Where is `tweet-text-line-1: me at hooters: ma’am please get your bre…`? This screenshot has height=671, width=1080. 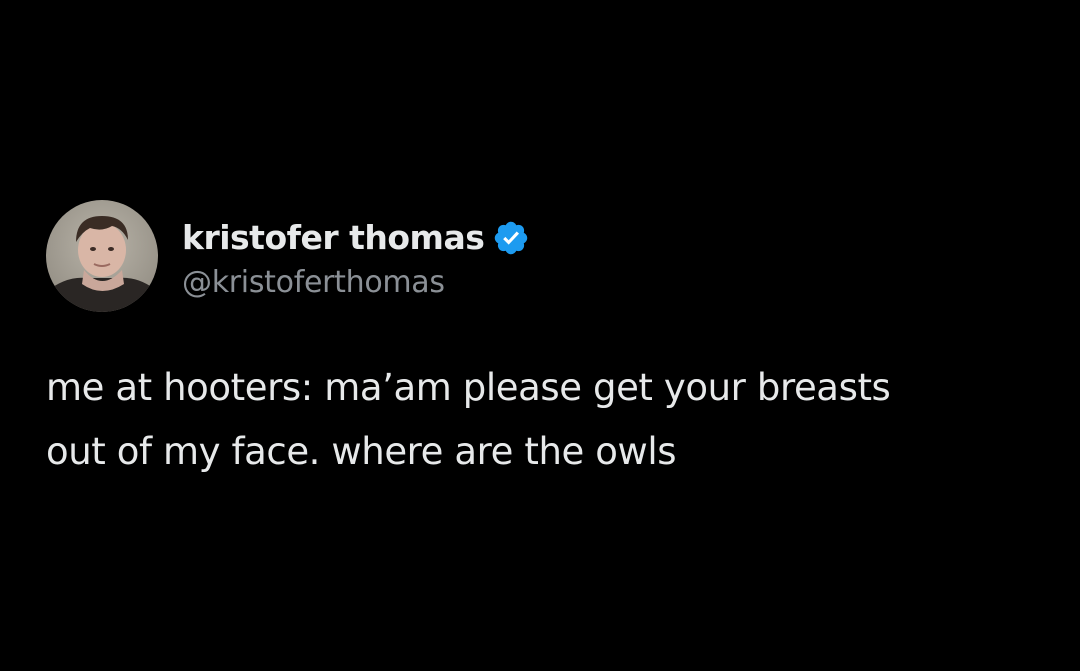
tweet-text-line-1: me at hooters: ma’am please get your bre… is located at coordinates (468, 387).